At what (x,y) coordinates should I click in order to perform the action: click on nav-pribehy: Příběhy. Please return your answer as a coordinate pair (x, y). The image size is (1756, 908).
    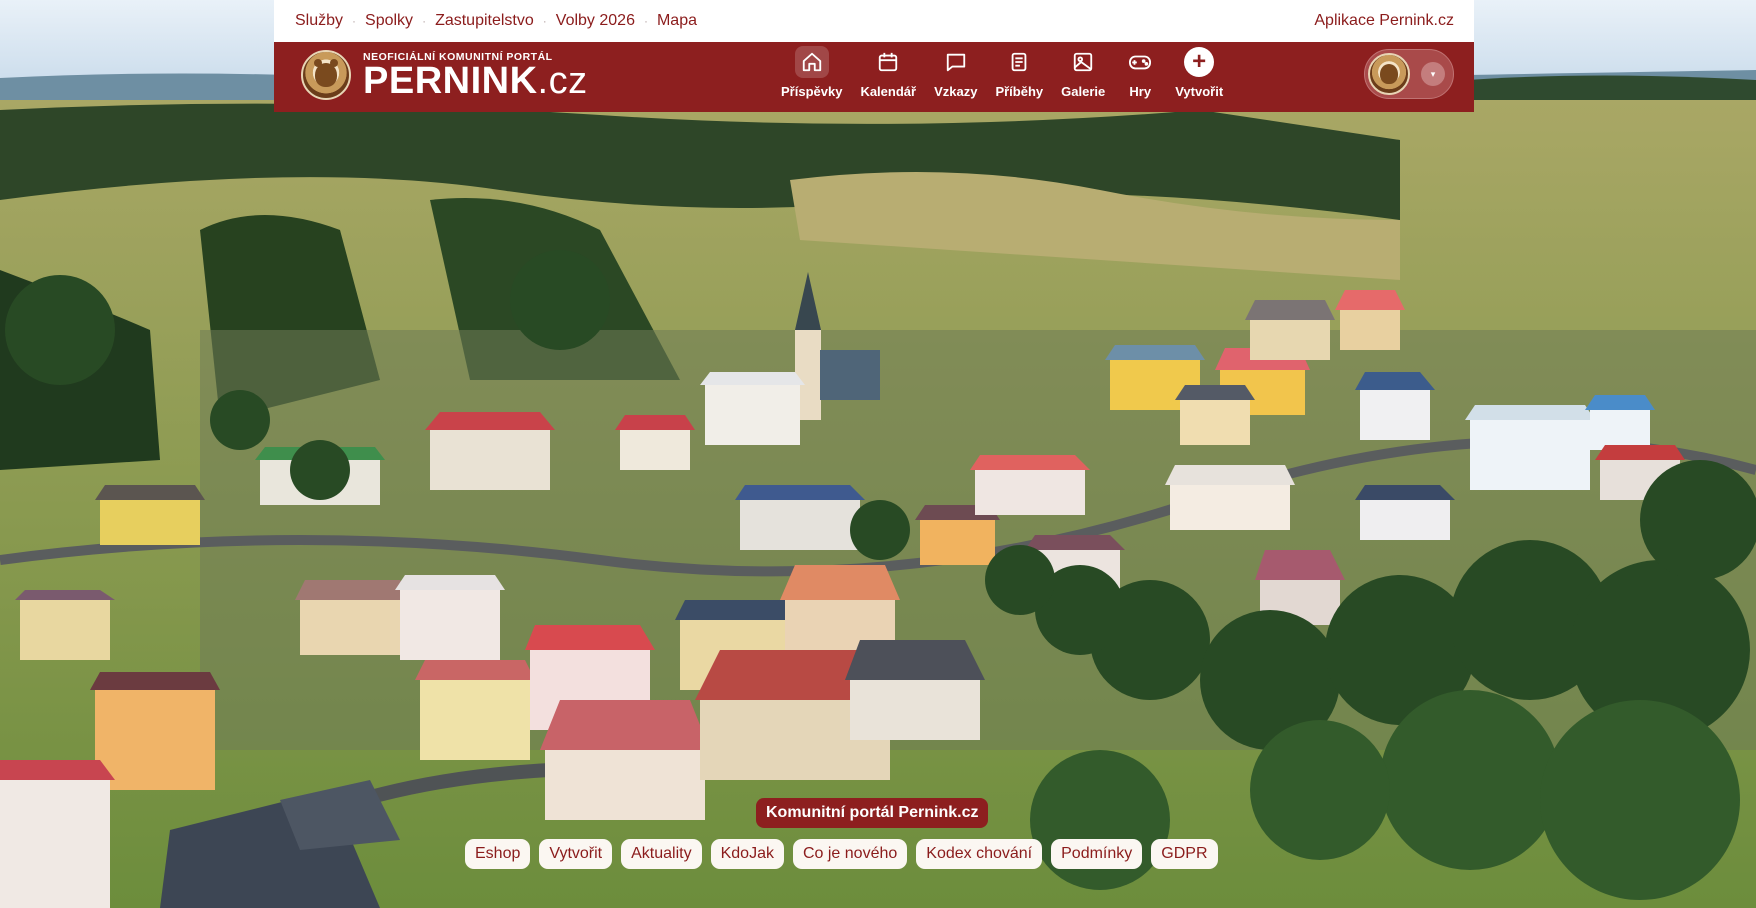
    Looking at the image, I should click on (1019, 72).